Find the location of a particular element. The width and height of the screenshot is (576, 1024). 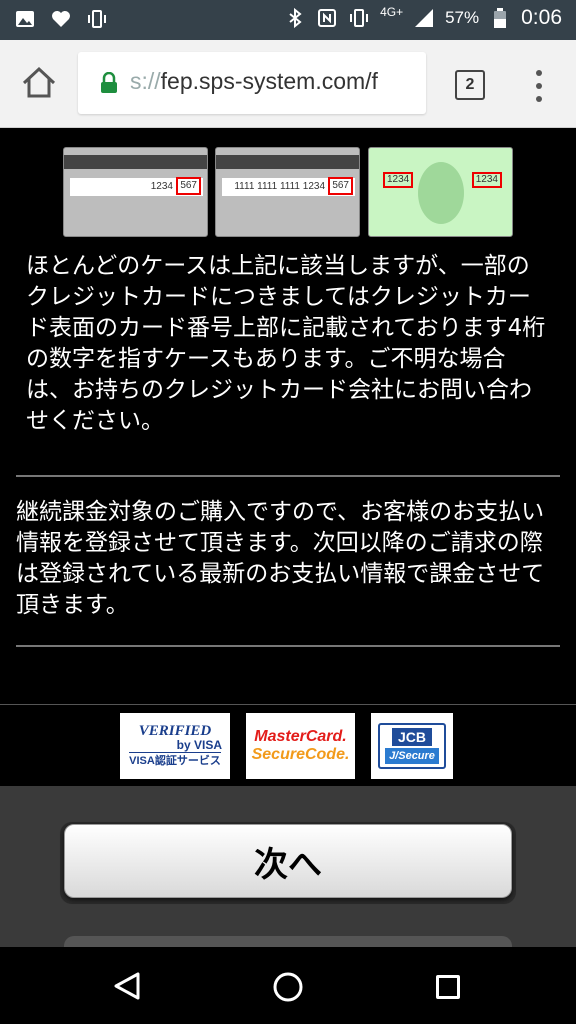

home-icon is located at coordinates (39, 82).